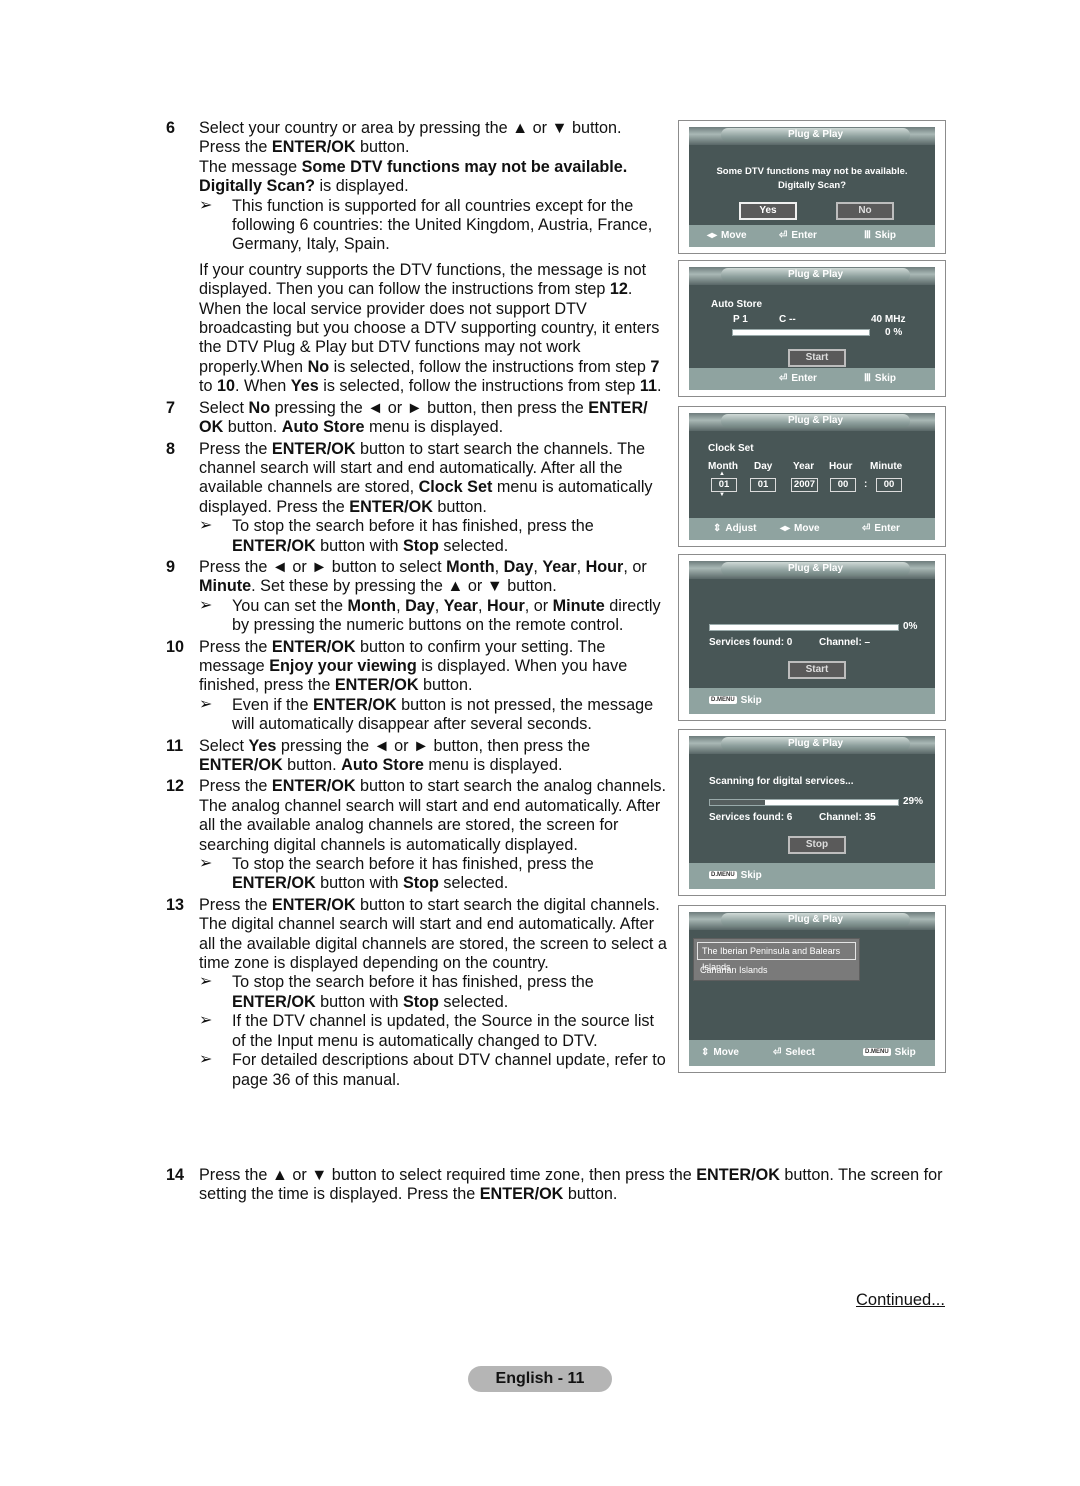 This screenshot has height=1486, width=1080. I want to click on left-right-arrows-icon: ◂▸, so click(785, 528).